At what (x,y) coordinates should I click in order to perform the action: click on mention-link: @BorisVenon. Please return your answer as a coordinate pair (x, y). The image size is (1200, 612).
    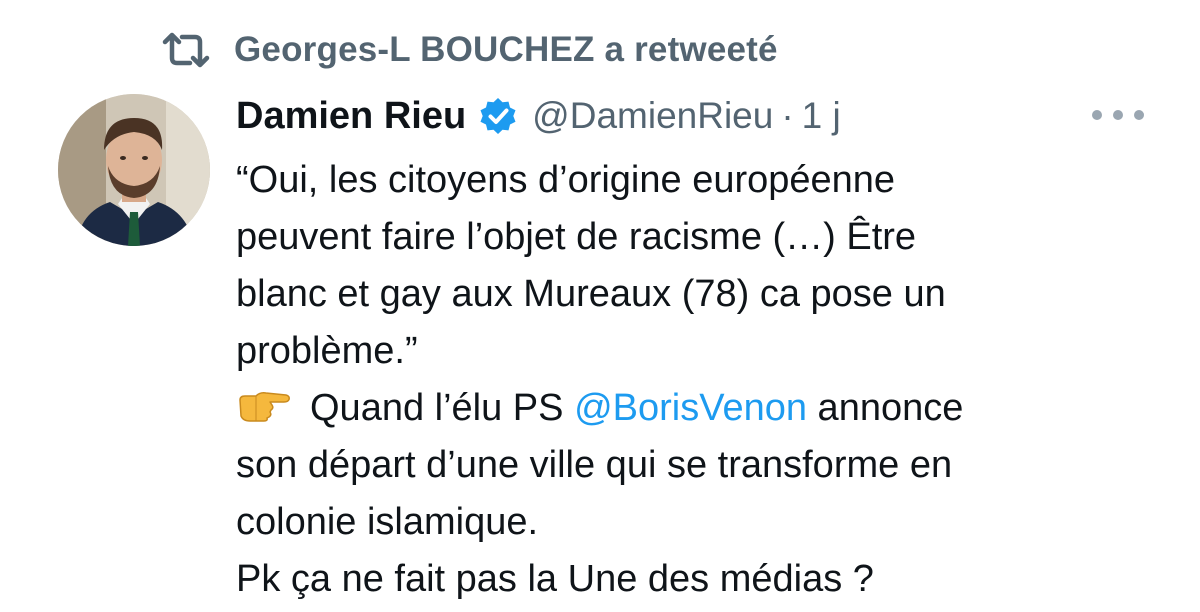
    Looking at the image, I should click on (690, 408).